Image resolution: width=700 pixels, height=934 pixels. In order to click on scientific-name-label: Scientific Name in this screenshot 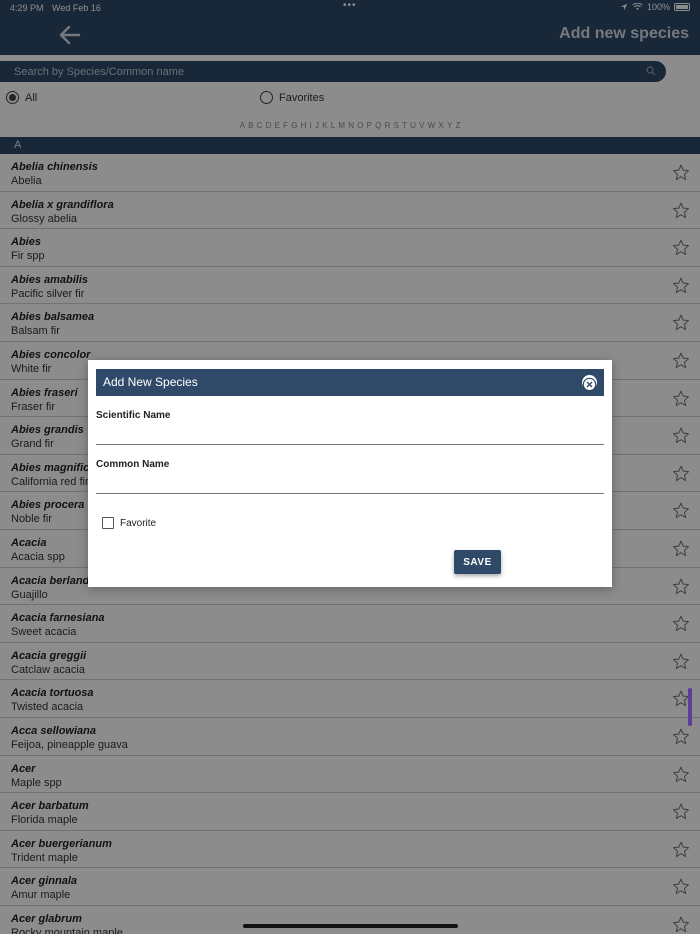, I will do `click(133, 415)`.